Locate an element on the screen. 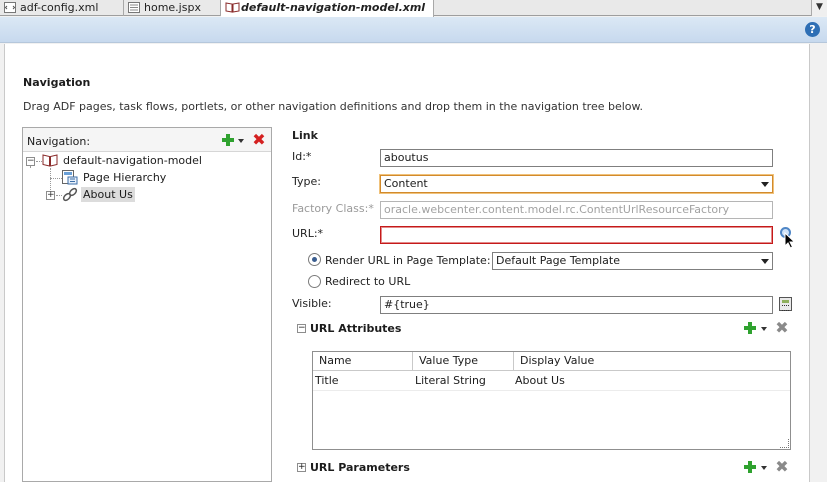  help-icon: ? is located at coordinates (812, 29).